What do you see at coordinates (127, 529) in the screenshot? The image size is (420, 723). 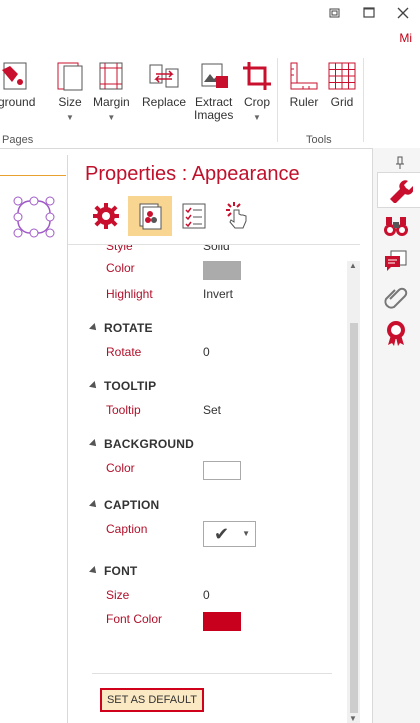 I see `property-label: Caption` at bounding box center [127, 529].